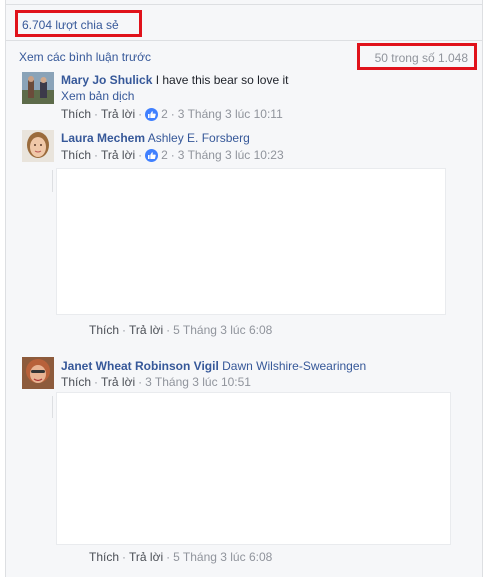  I want to click on comment-text: I have this bear so love it, so click(222, 80).